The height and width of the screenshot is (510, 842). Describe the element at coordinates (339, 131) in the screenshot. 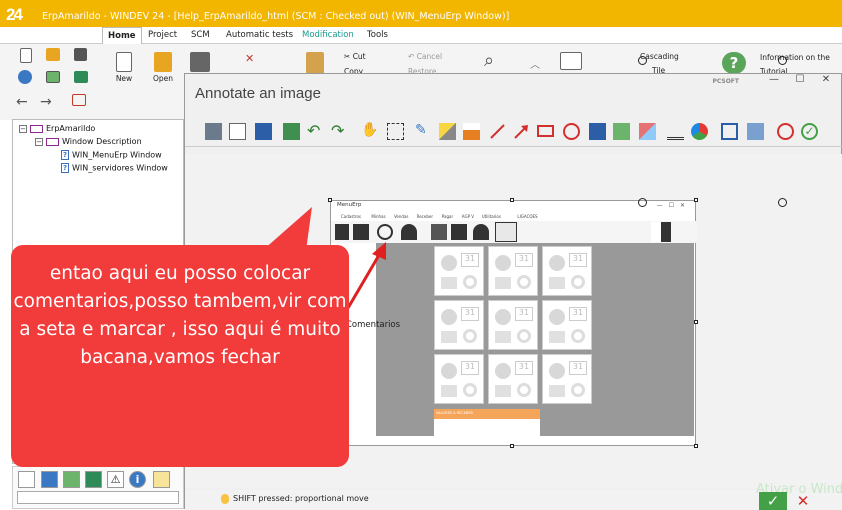

I see `redo-icon: ↷` at that location.